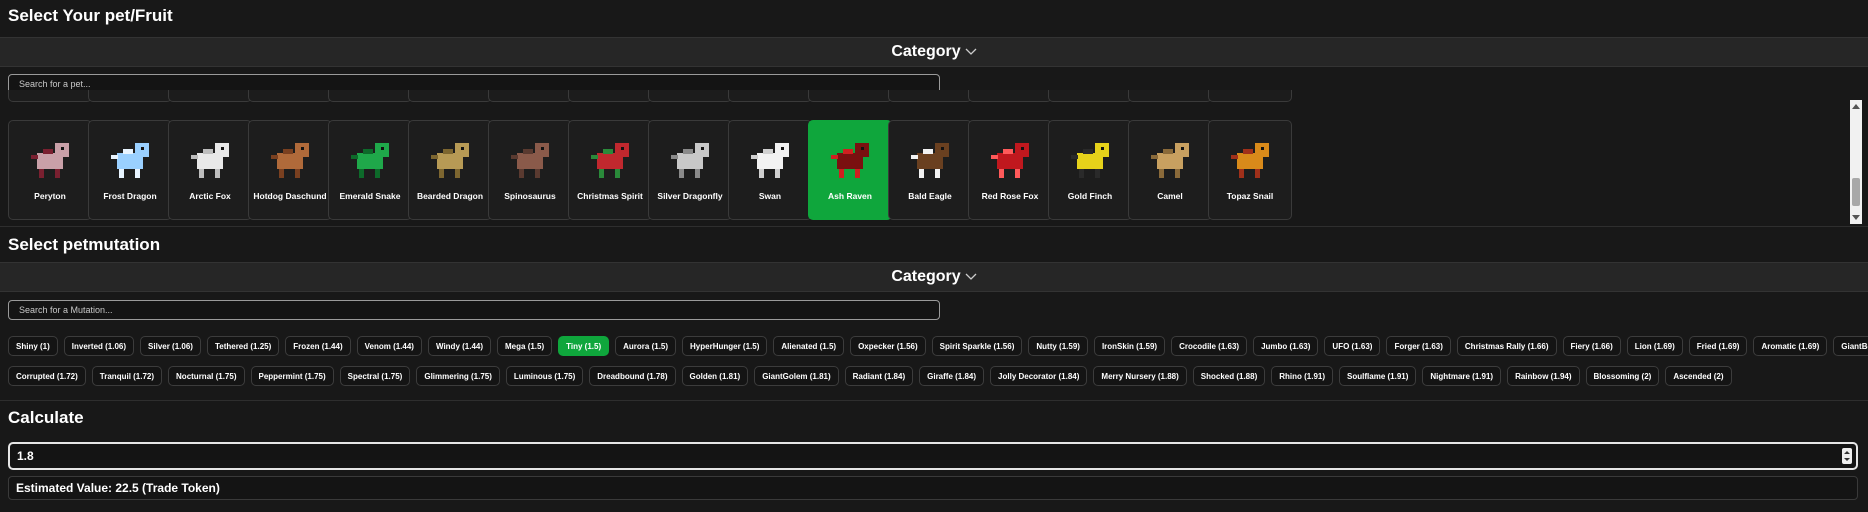  I want to click on number-spinner, so click(1847, 456).